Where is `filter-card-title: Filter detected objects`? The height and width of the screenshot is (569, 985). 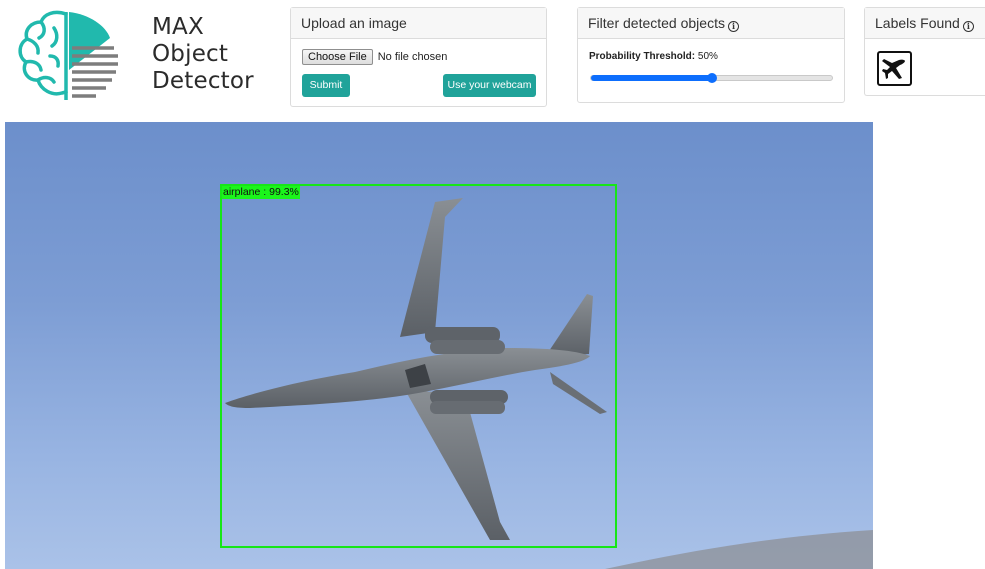 filter-card-title: Filter detected objects is located at coordinates (656, 23).